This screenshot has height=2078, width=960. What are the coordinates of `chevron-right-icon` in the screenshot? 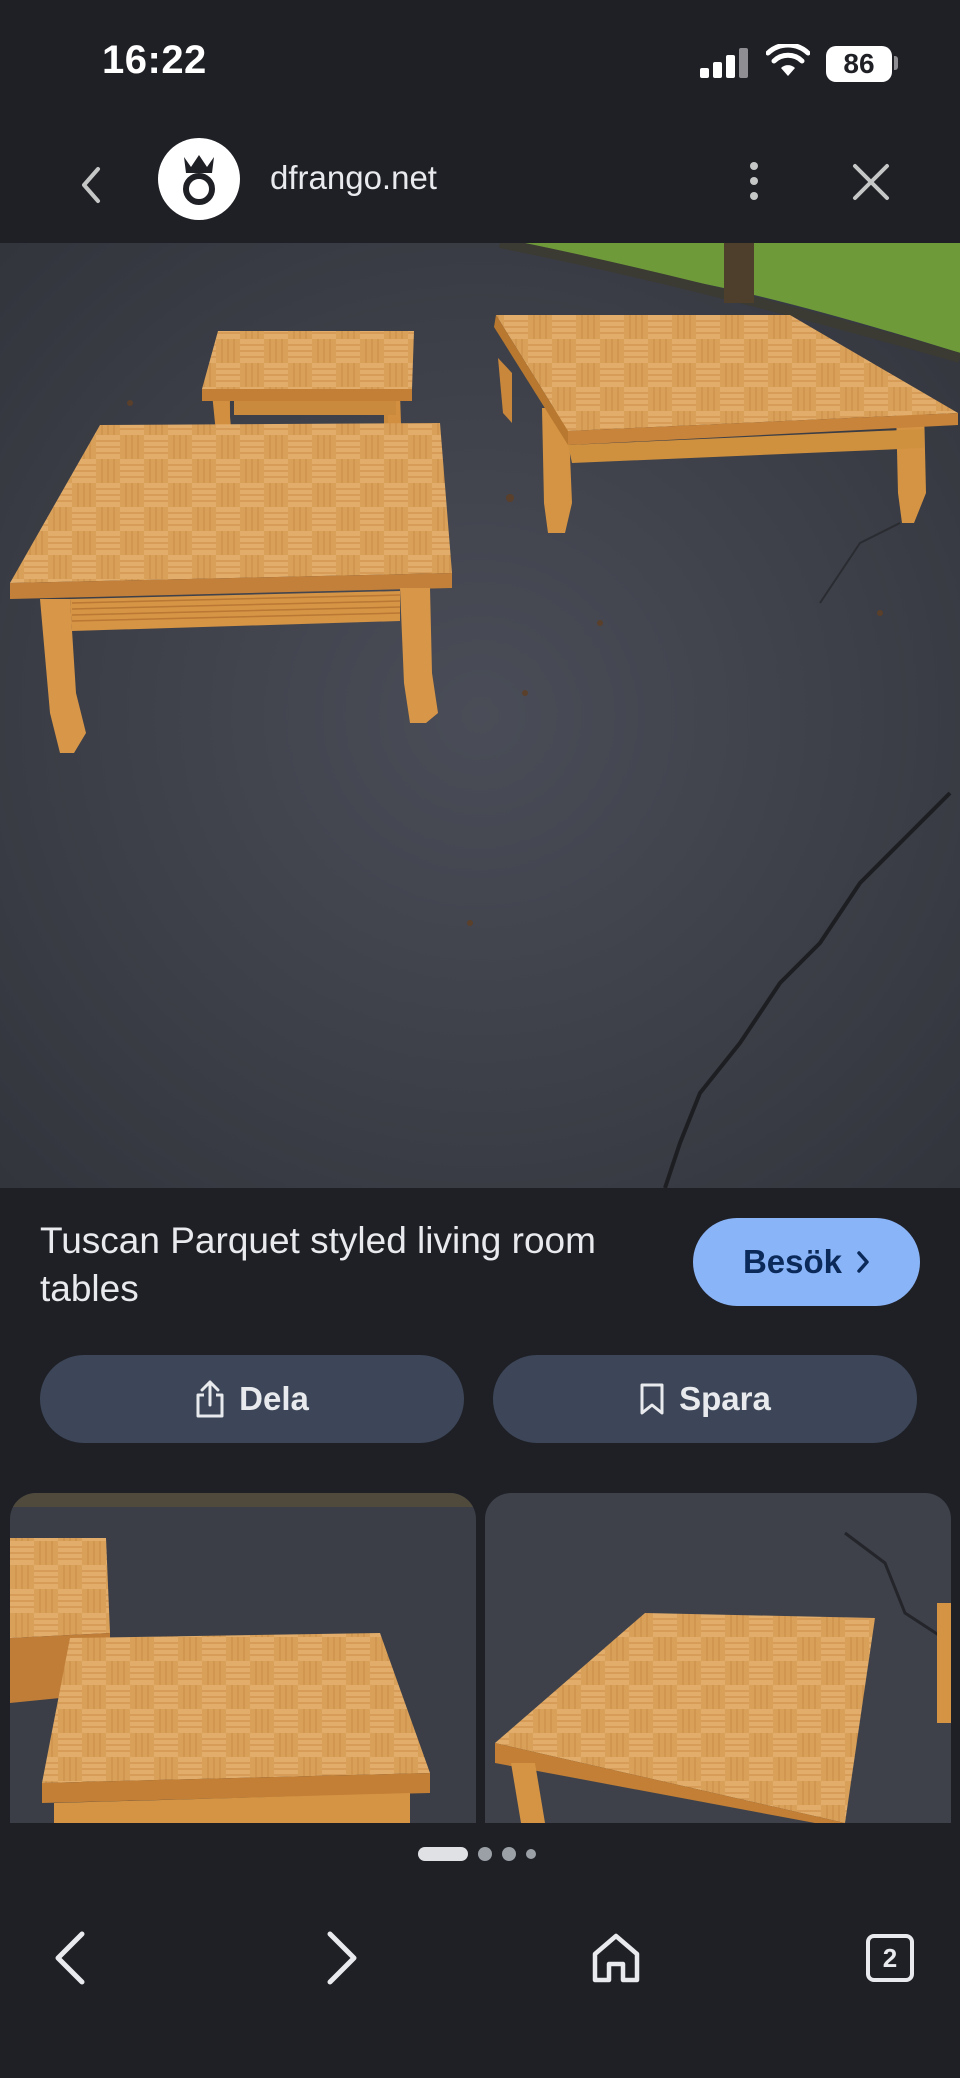 It's located at (863, 1262).